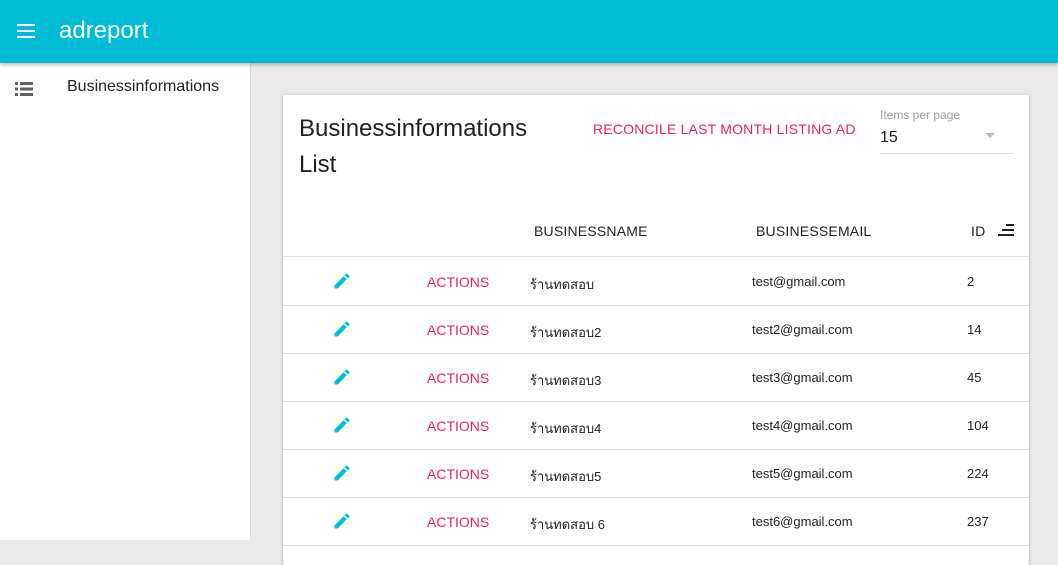 This screenshot has width=1058, height=565. I want to click on column-header-businessname: BUSINESSNAME, so click(591, 231).